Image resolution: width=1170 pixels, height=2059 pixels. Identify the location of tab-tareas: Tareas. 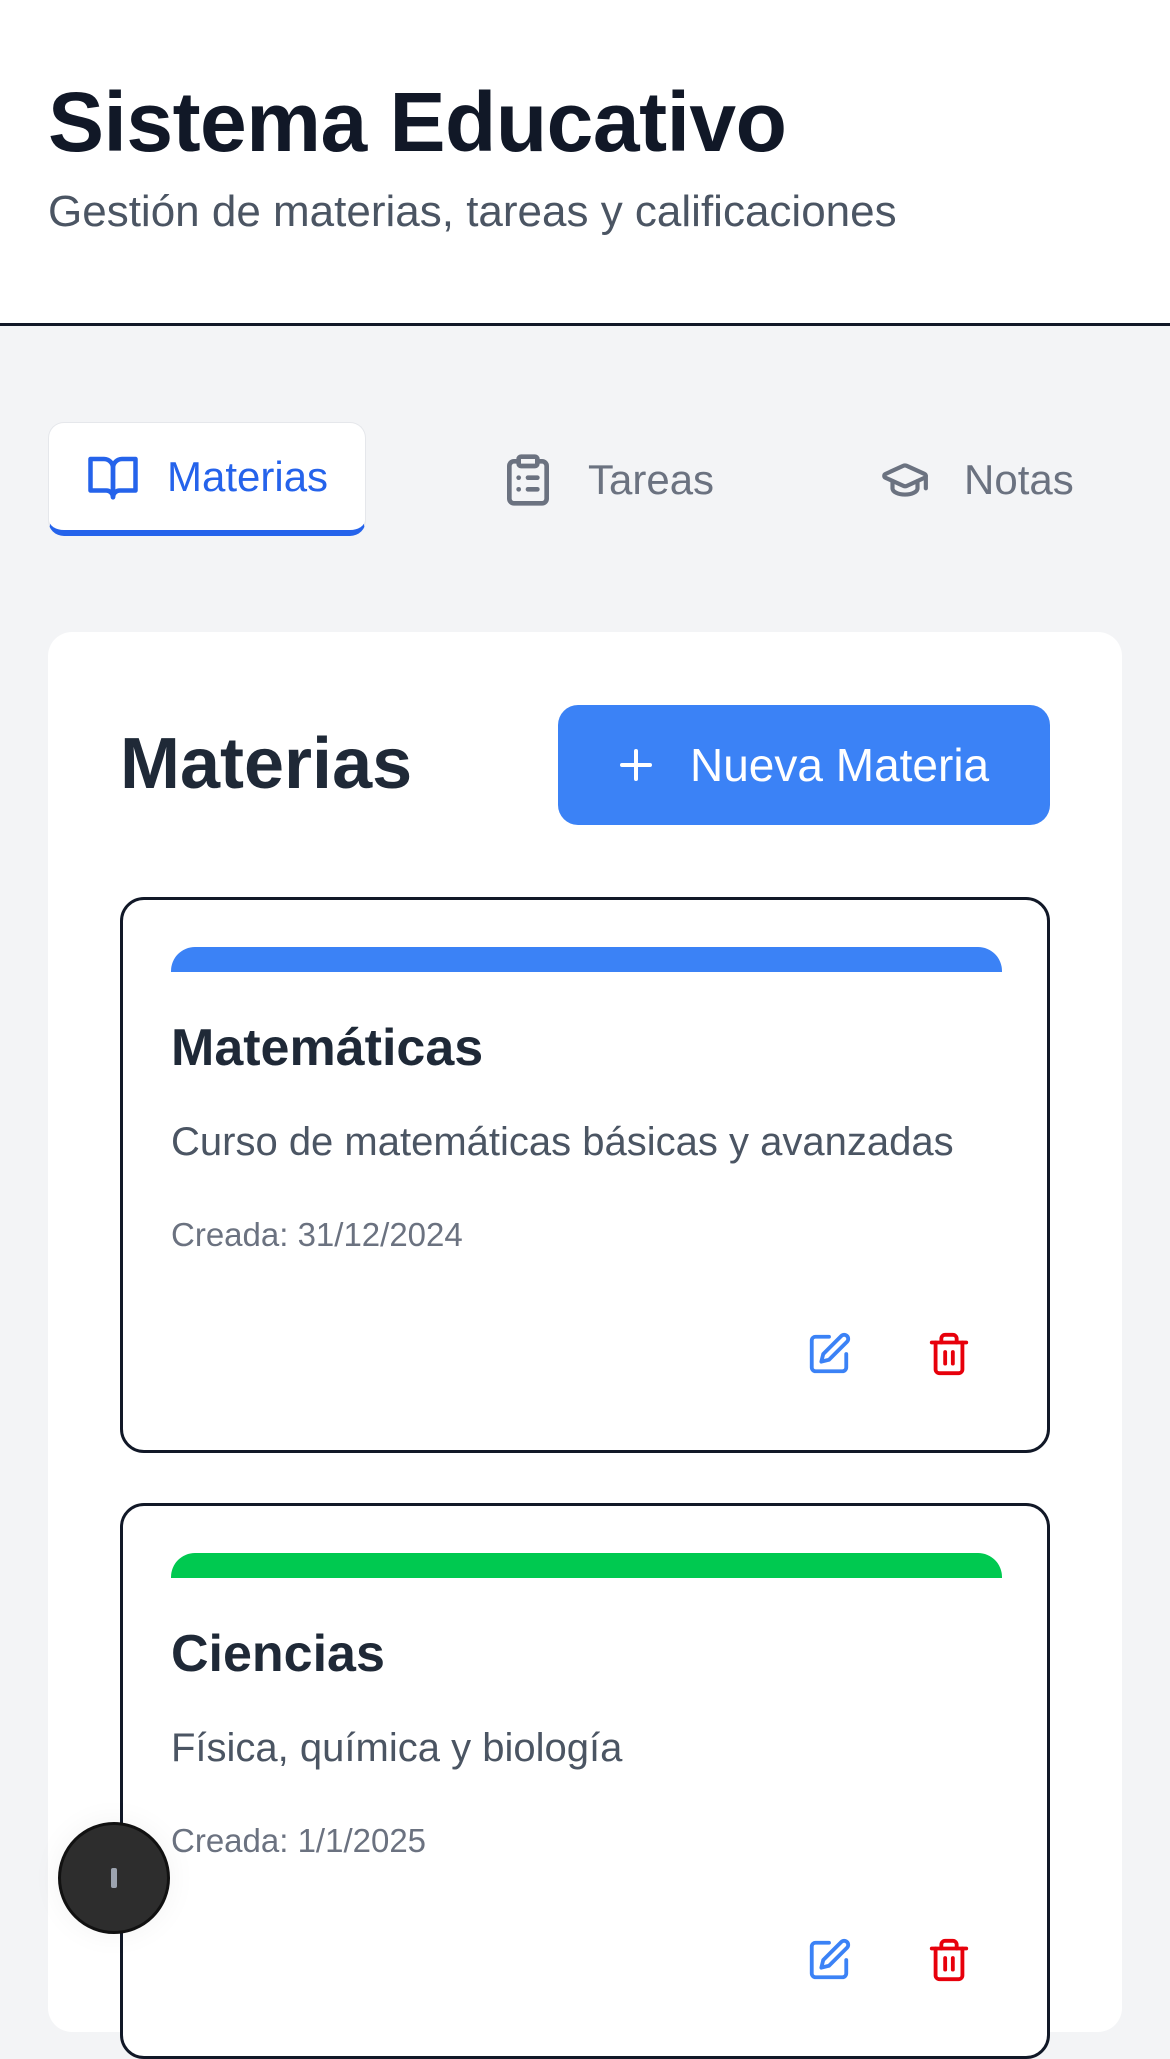
(607, 480).